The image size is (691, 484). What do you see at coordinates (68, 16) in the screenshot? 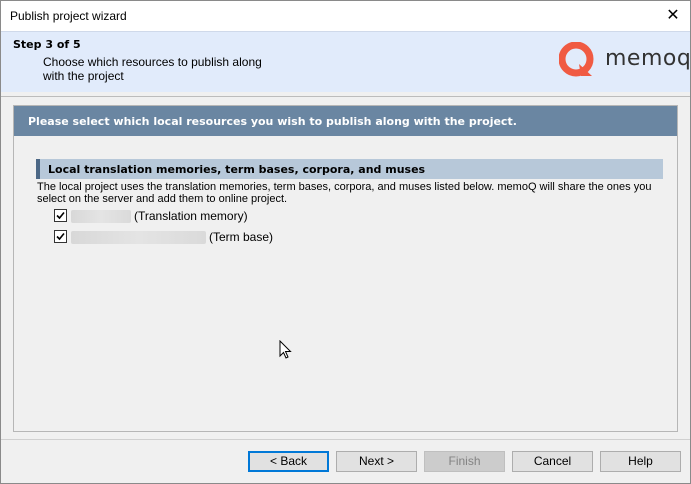
I see `window-title: Publish project wizard` at bounding box center [68, 16].